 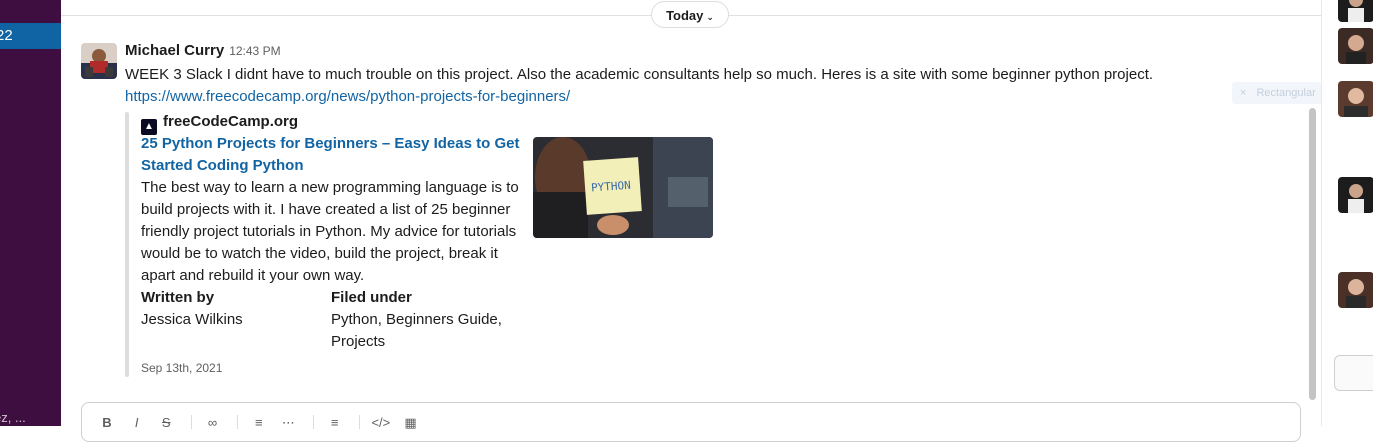 What do you see at coordinates (107, 422) in the screenshot?
I see `bold-icon: B` at bounding box center [107, 422].